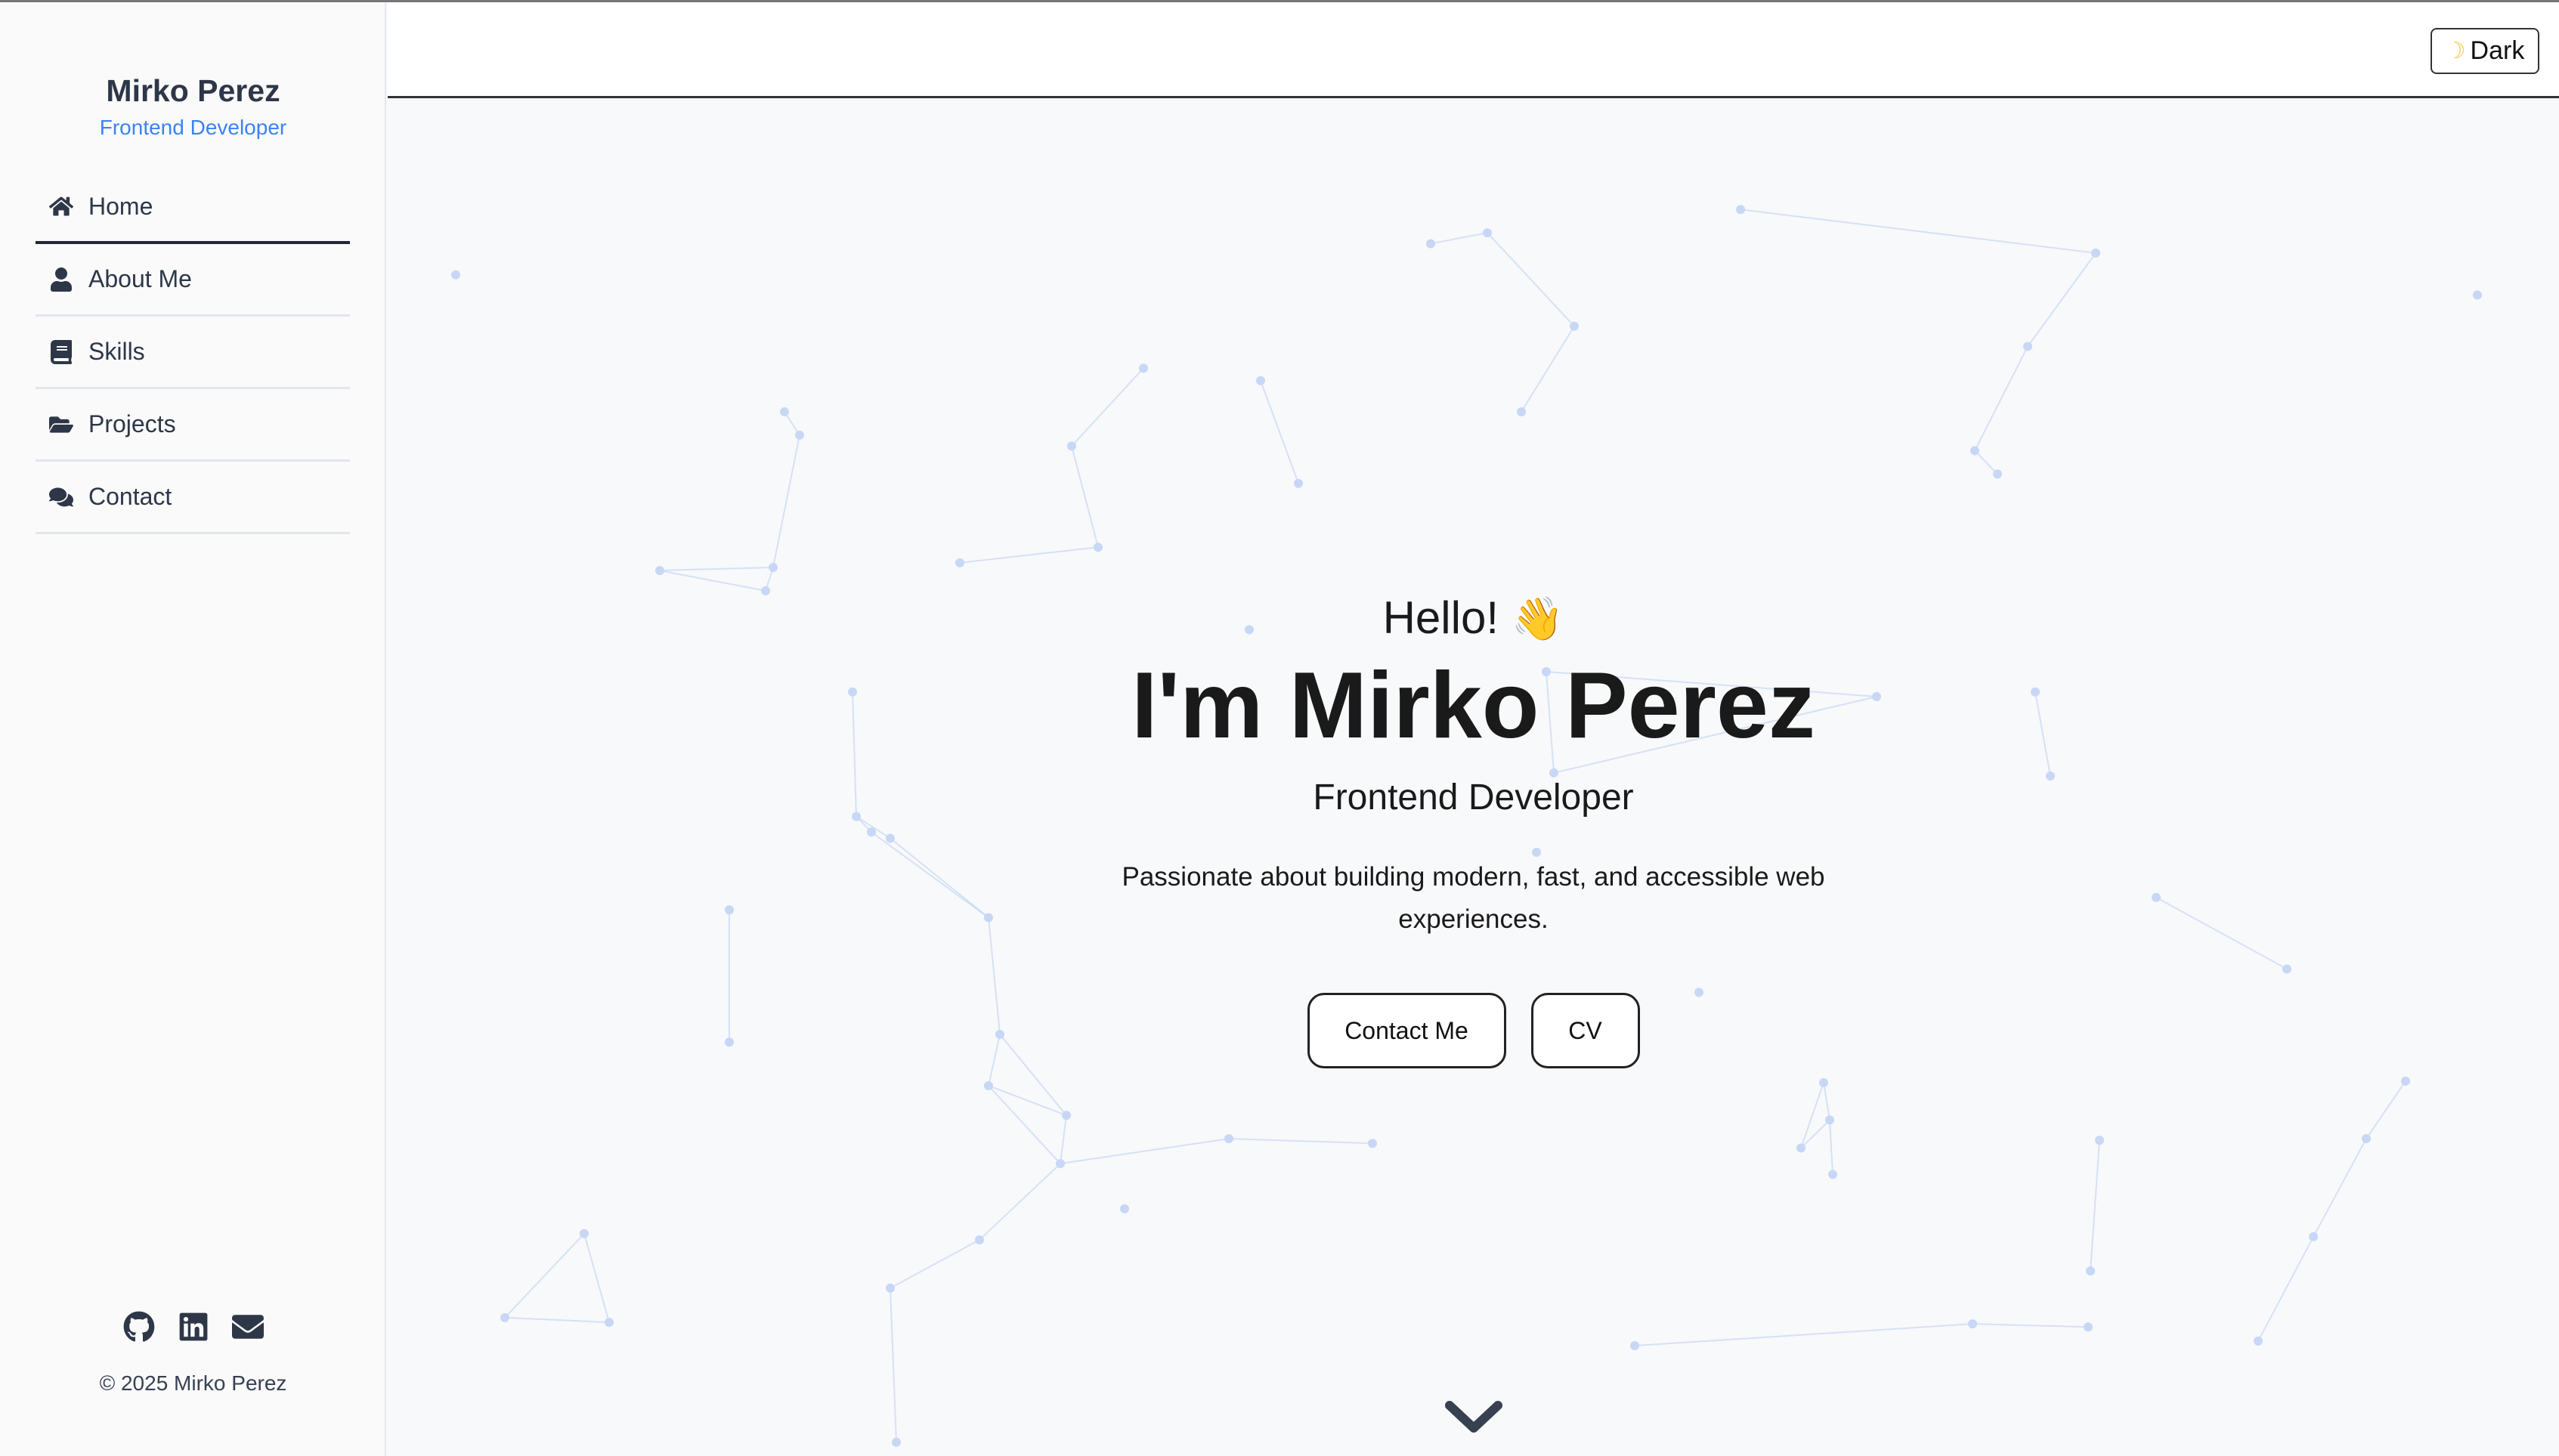 Image resolution: width=2559 pixels, height=1456 pixels. Describe the element at coordinates (2455, 51) in the screenshot. I see `moon-icon: ☽` at that location.